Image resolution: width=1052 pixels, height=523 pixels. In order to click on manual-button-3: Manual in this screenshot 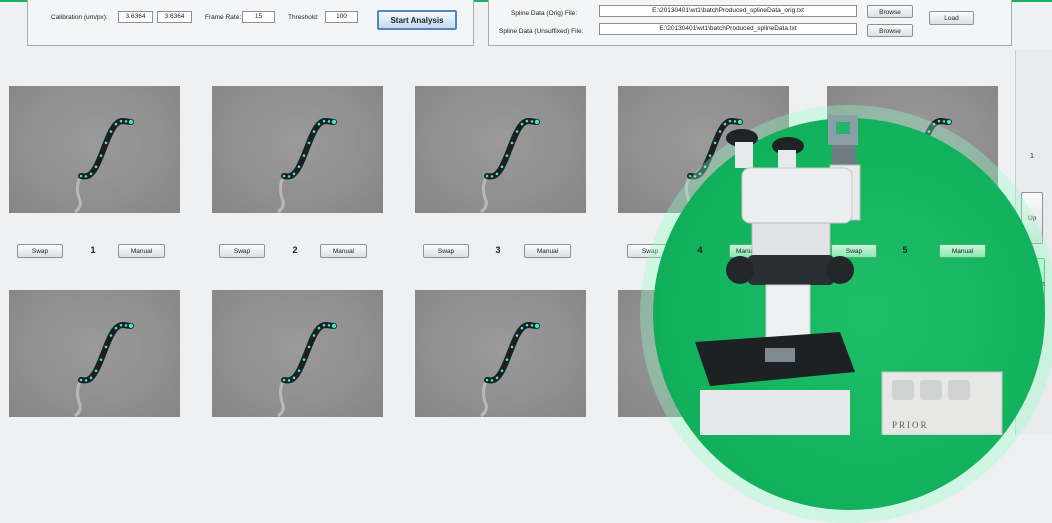, I will do `click(547, 251)`.